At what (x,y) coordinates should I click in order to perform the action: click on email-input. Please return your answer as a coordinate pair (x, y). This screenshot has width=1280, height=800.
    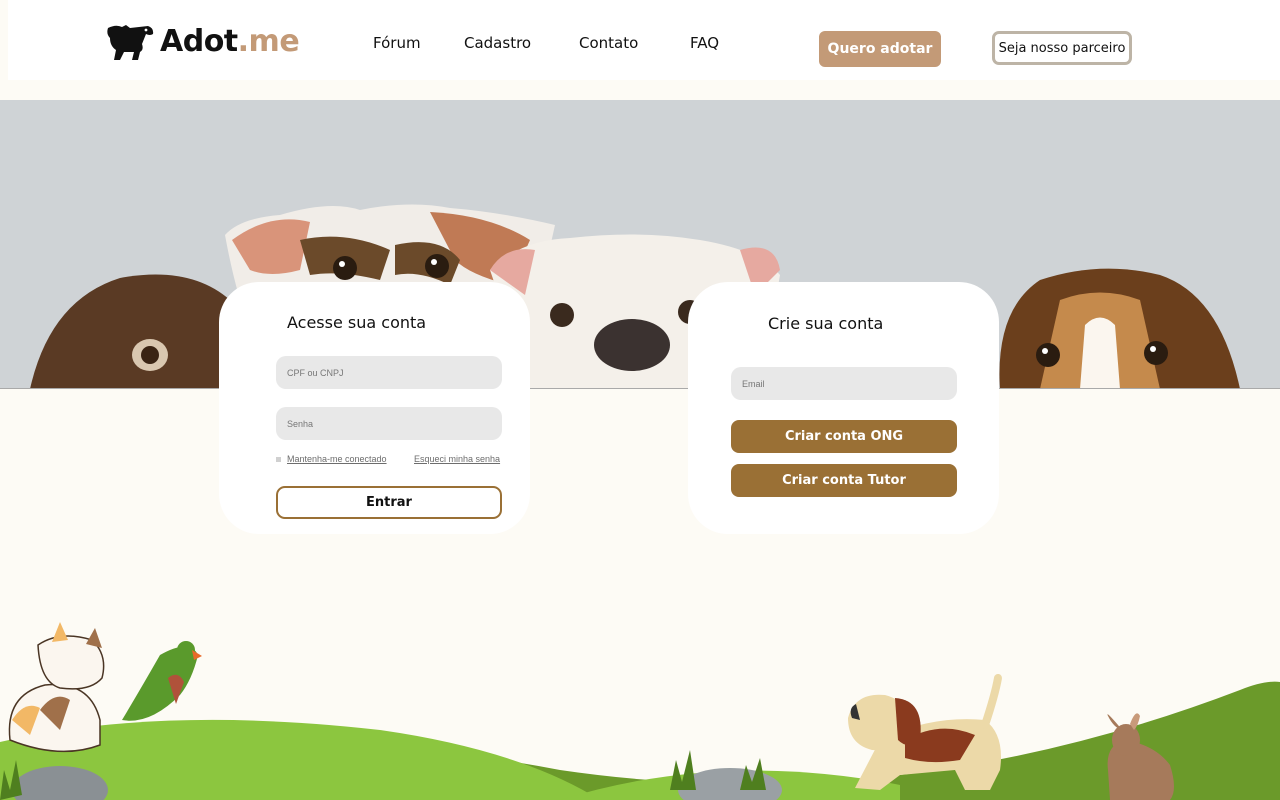
    Looking at the image, I should click on (844, 383).